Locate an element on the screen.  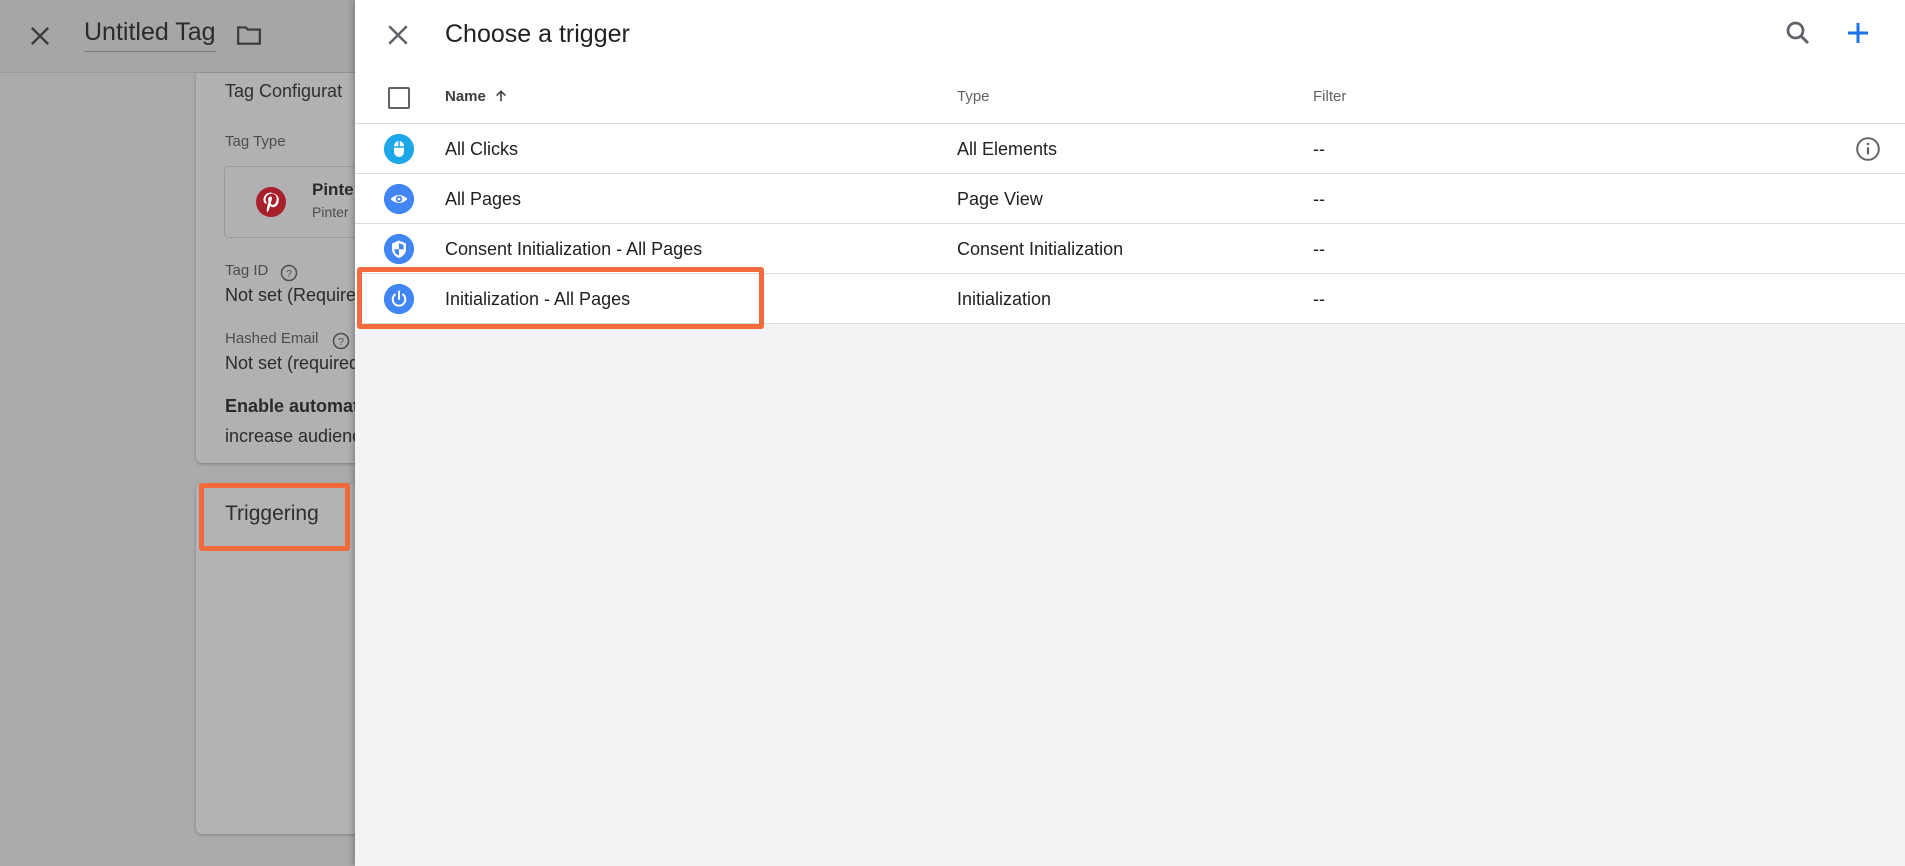
arrow-up-icon is located at coordinates (500, 96).